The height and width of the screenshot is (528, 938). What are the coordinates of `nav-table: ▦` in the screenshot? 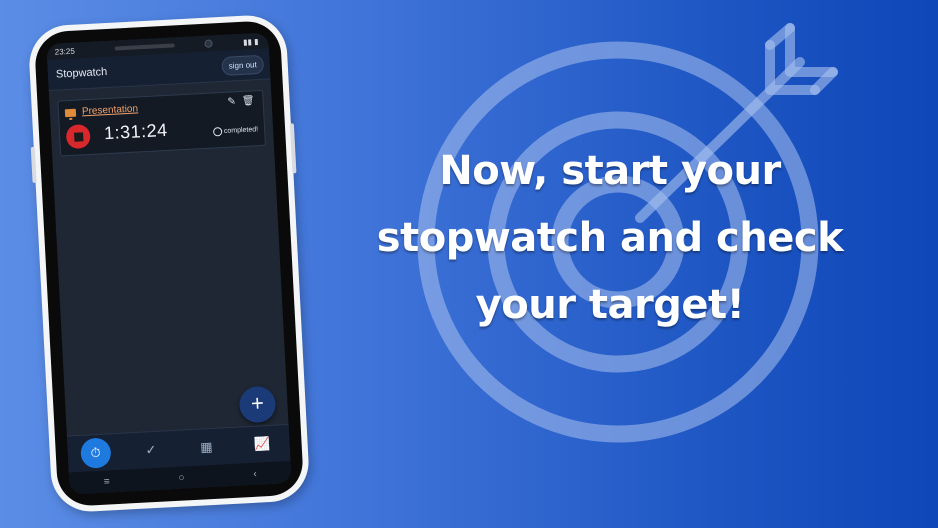 It's located at (207, 448).